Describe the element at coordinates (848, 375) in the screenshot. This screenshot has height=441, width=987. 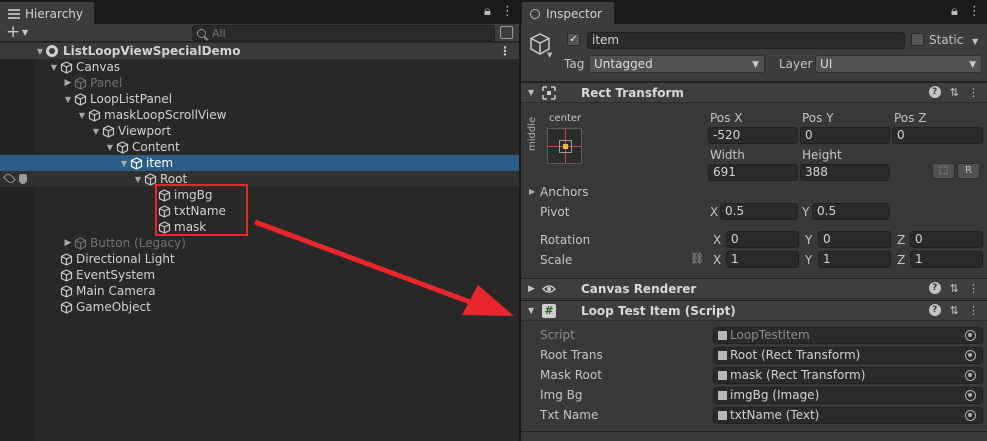
I see `mask-root-field: mask (Rect Transform)` at that location.